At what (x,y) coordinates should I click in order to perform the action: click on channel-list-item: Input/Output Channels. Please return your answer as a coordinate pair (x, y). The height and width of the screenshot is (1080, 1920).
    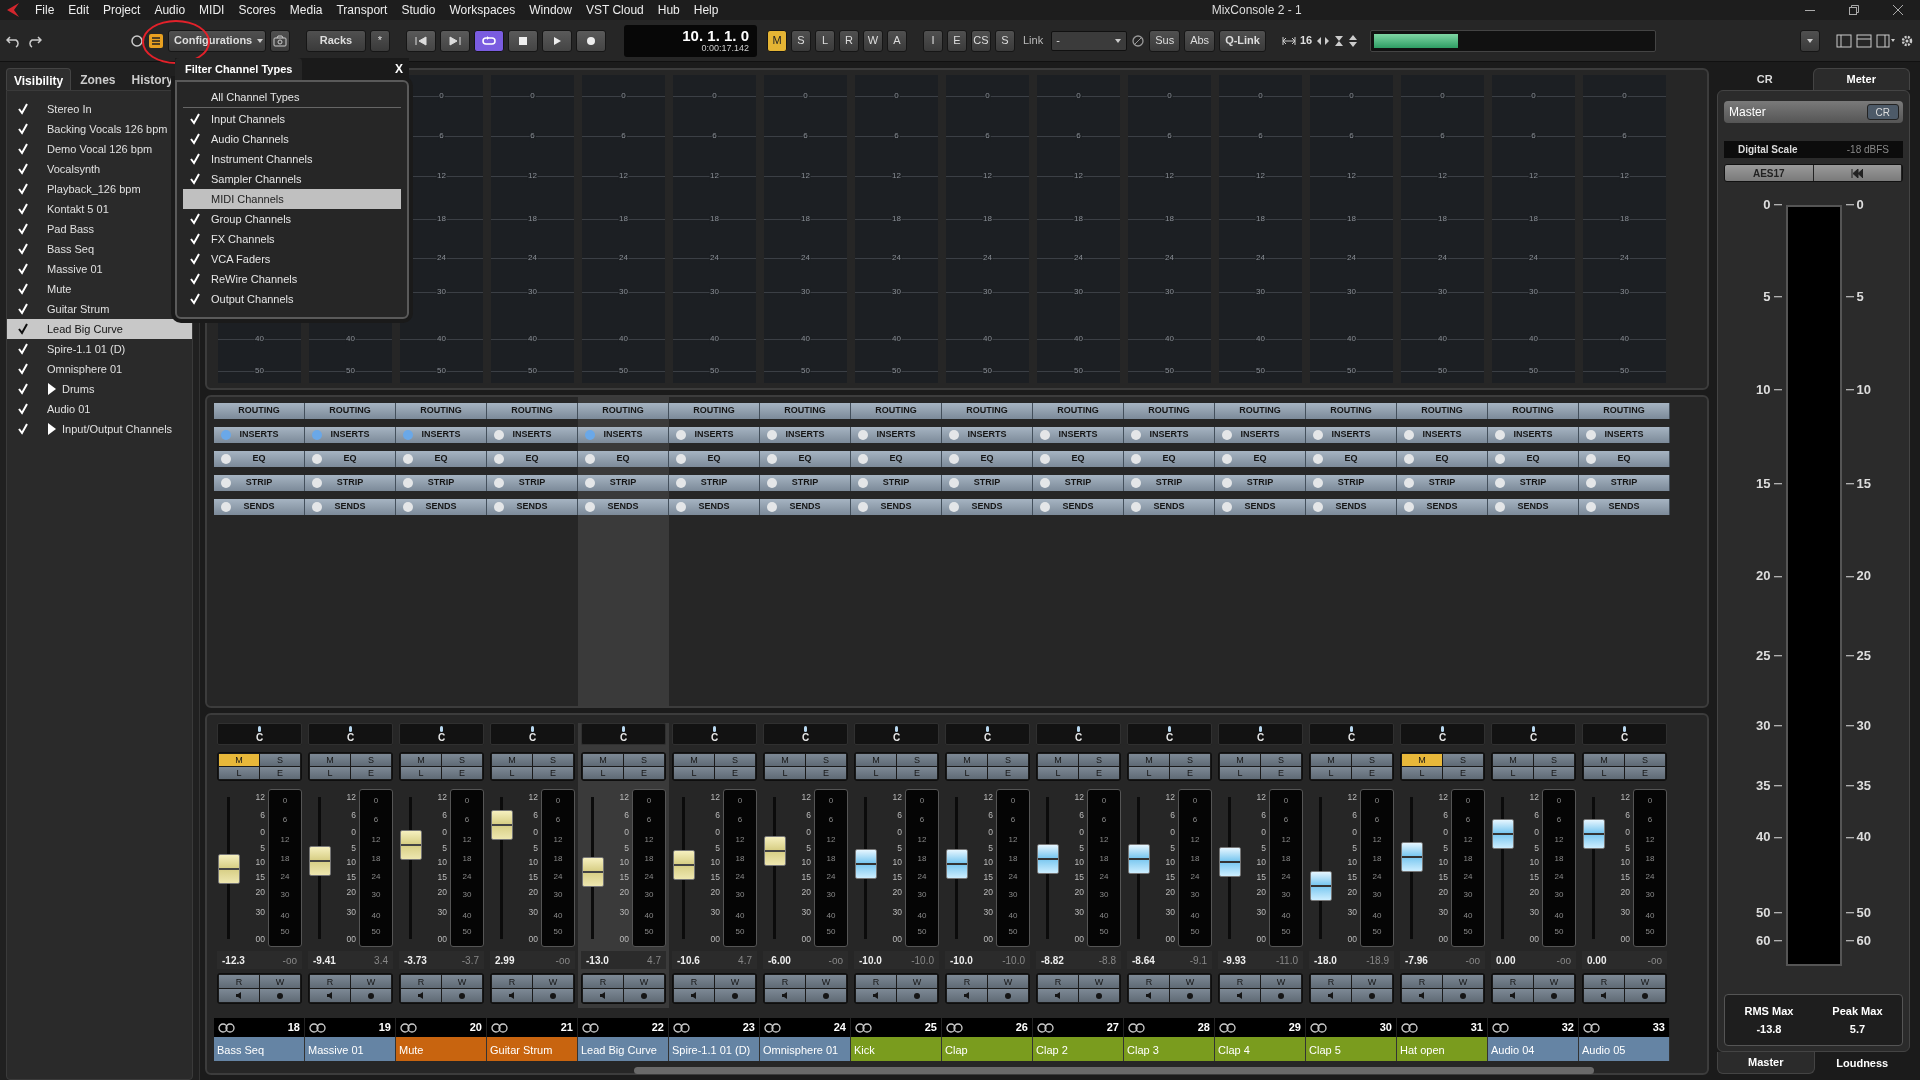
    Looking at the image, I should click on (99, 429).